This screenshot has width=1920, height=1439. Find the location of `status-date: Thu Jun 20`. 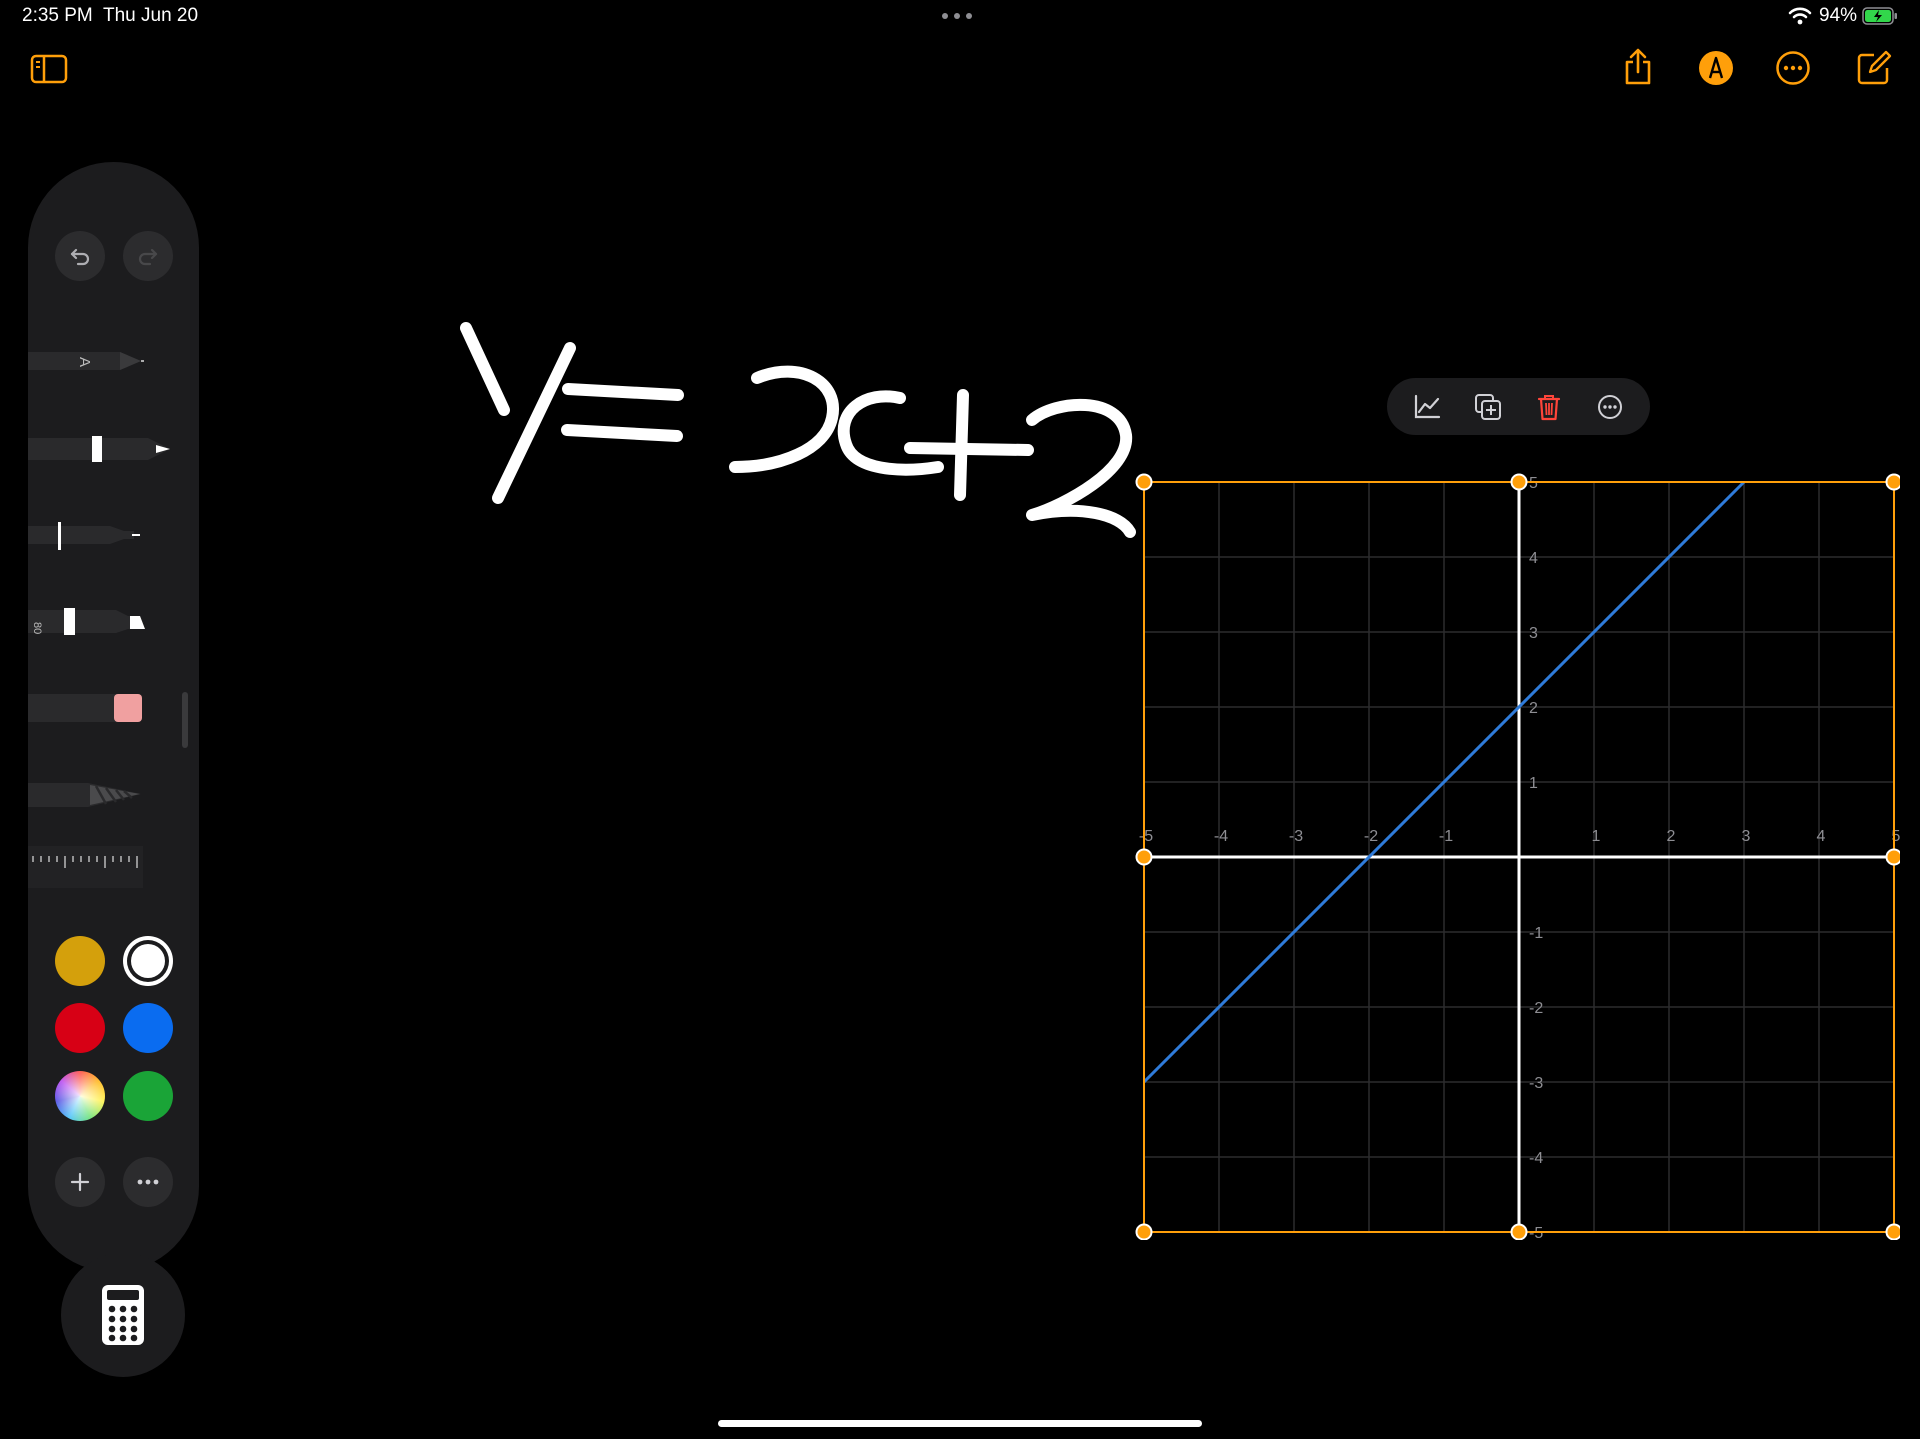

status-date: Thu Jun 20 is located at coordinates (151, 15).